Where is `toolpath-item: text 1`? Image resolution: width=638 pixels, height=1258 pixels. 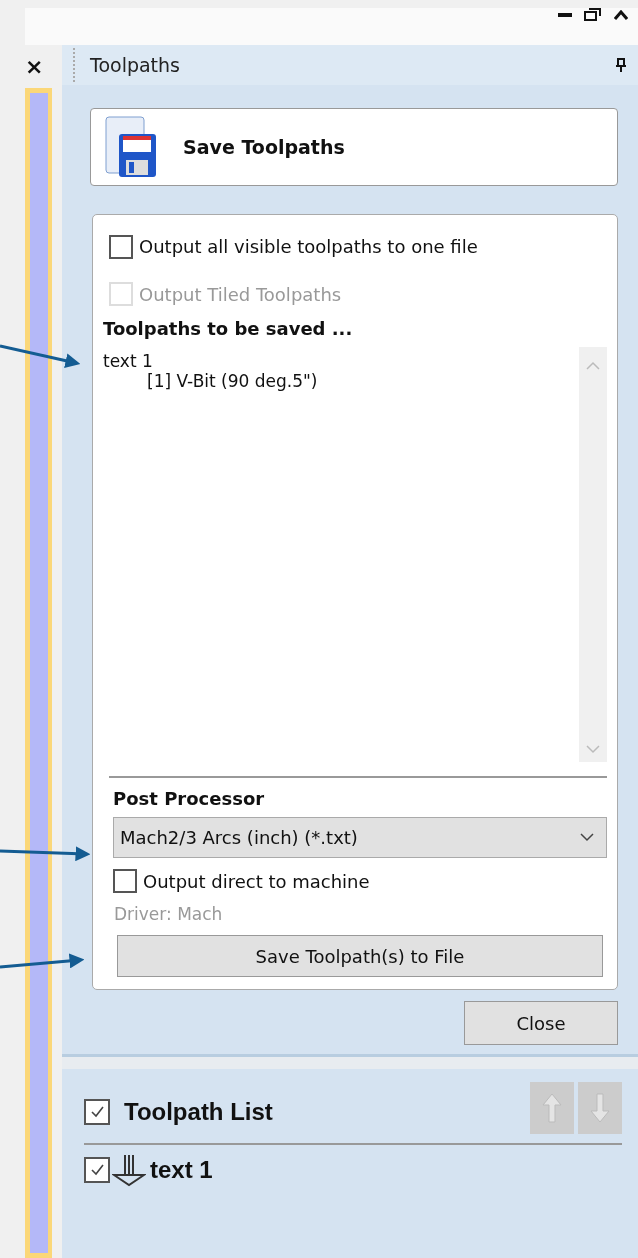
toolpath-item: text 1 is located at coordinates (181, 1170).